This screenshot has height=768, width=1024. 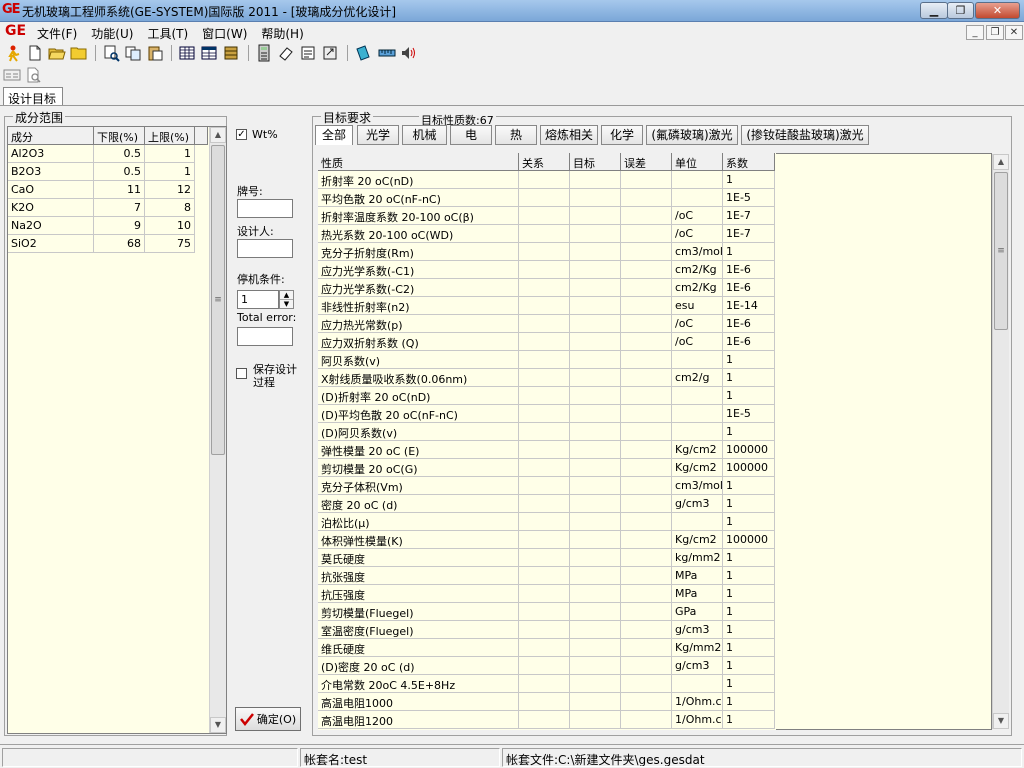 What do you see at coordinates (101, 208) in the screenshot?
I see `table-row: K2O 7 8` at bounding box center [101, 208].